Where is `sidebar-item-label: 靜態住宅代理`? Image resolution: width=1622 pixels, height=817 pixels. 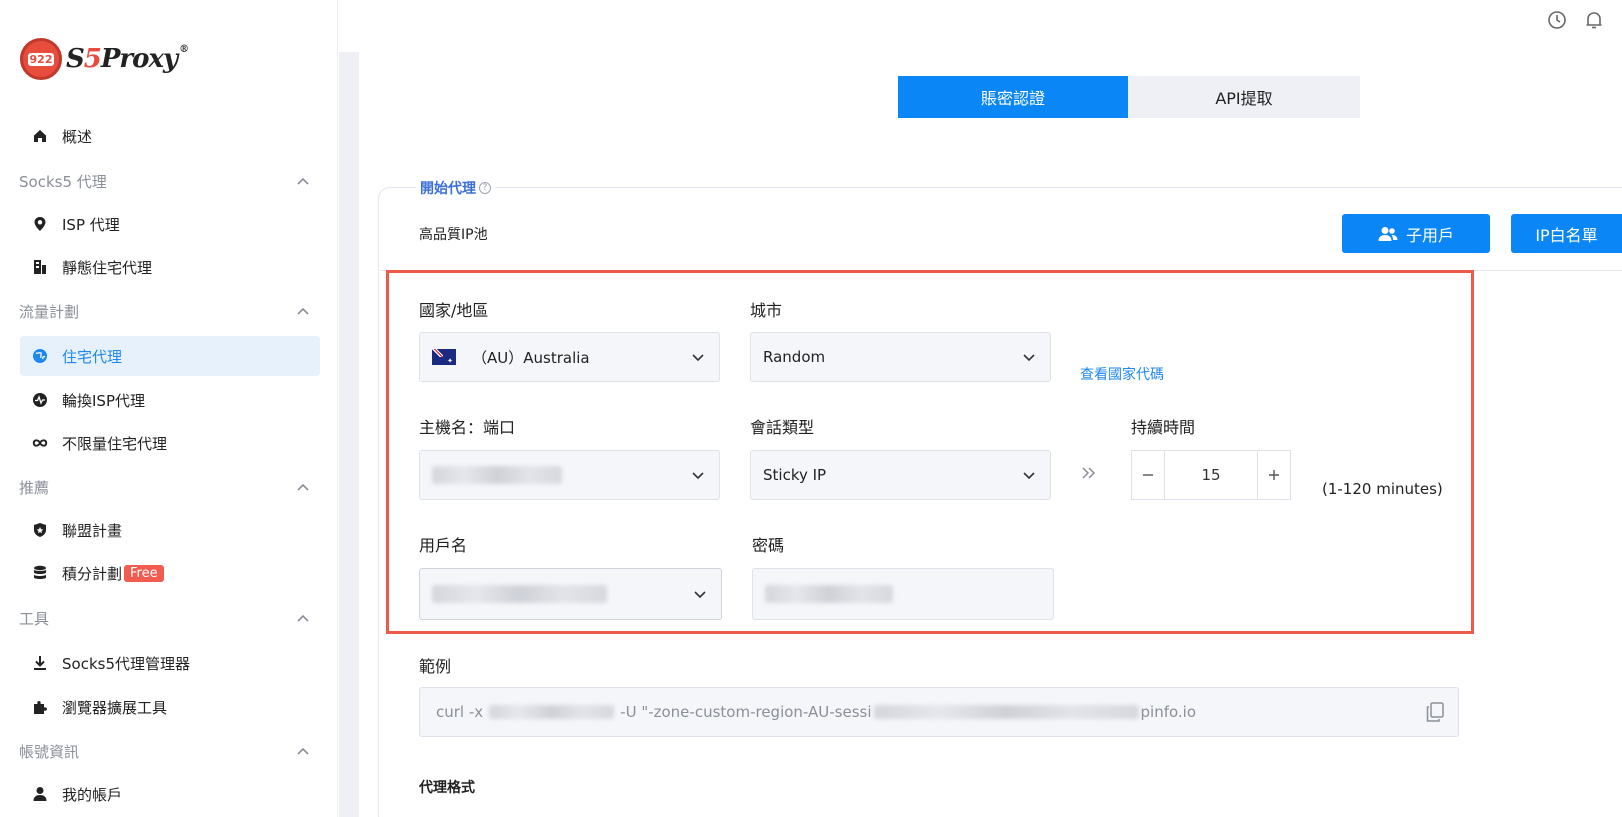
sidebar-item-label: 靜態住宅代理 is located at coordinates (107, 267).